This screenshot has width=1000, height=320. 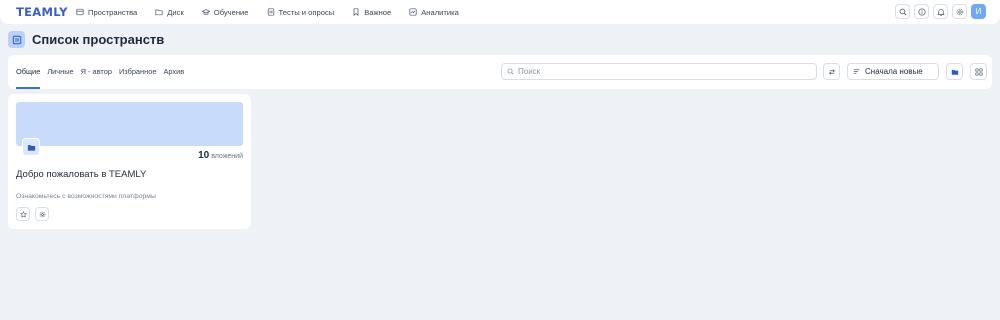 I want to click on star-icon, so click(x=23, y=214).